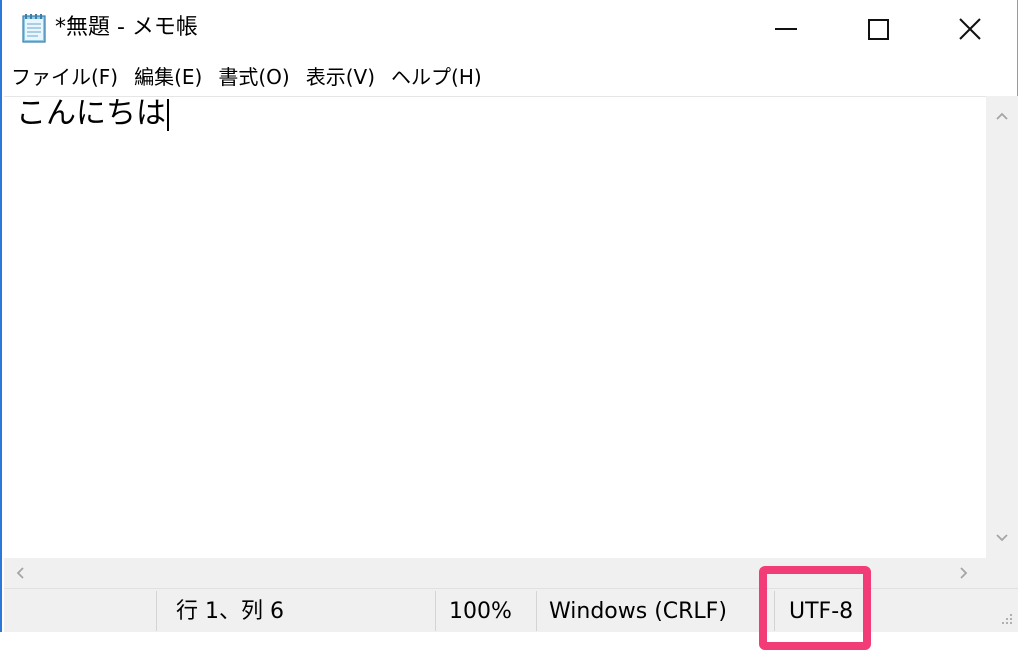 The height and width of the screenshot is (660, 1018). What do you see at coordinates (339, 77) in the screenshot?
I see `menu-view: 表示(V)` at bounding box center [339, 77].